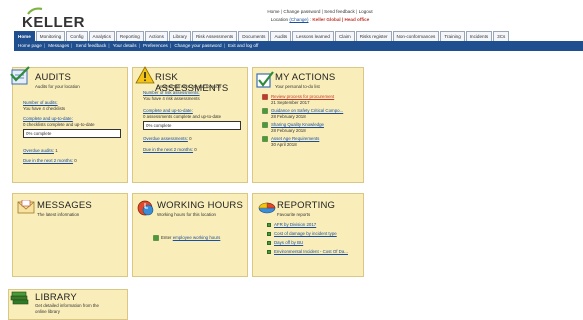  What do you see at coordinates (265, 79) in the screenshot?
I see `checkbox-tick-icon` at bounding box center [265, 79].